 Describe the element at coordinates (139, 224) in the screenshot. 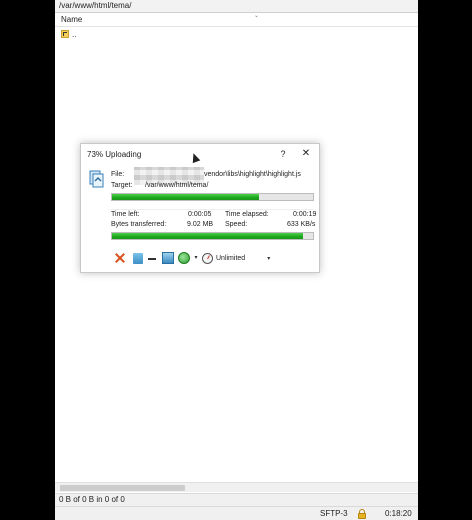

I see `bytes-transferred-label: Bytes transferred:` at that location.